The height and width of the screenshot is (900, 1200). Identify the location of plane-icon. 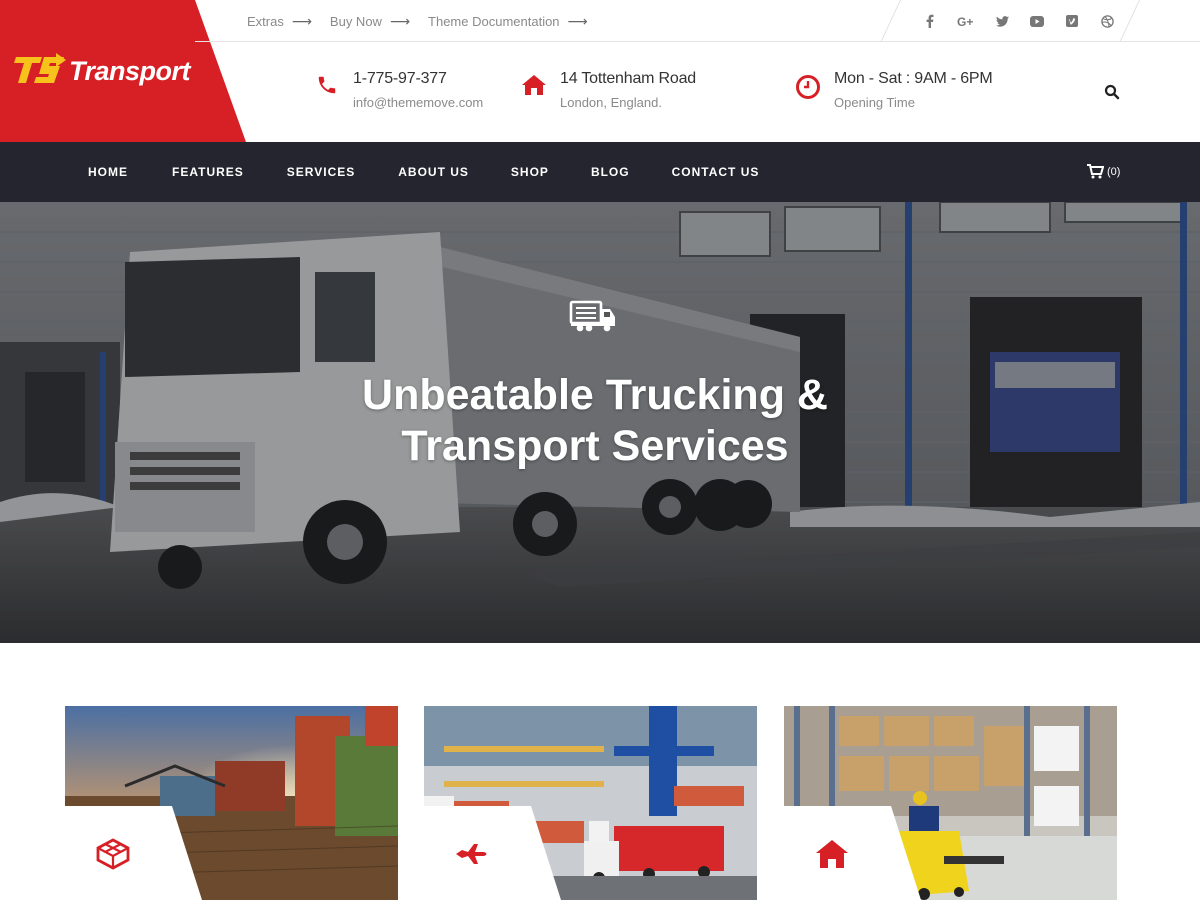
(471, 854).